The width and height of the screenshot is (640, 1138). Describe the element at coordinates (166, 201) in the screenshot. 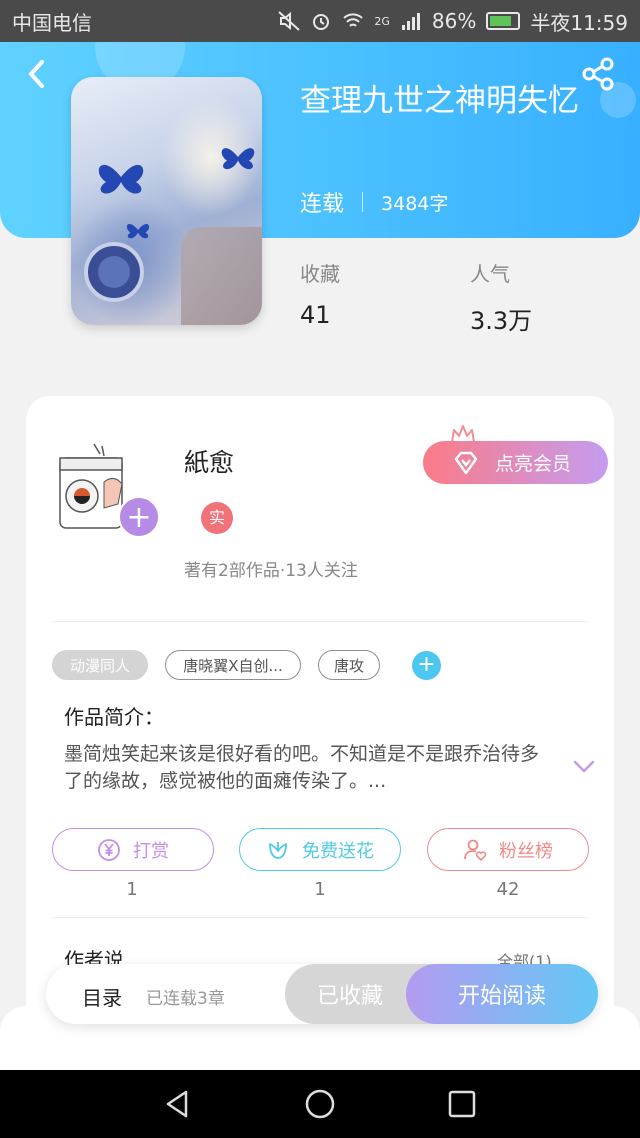

I see `book-cover` at that location.